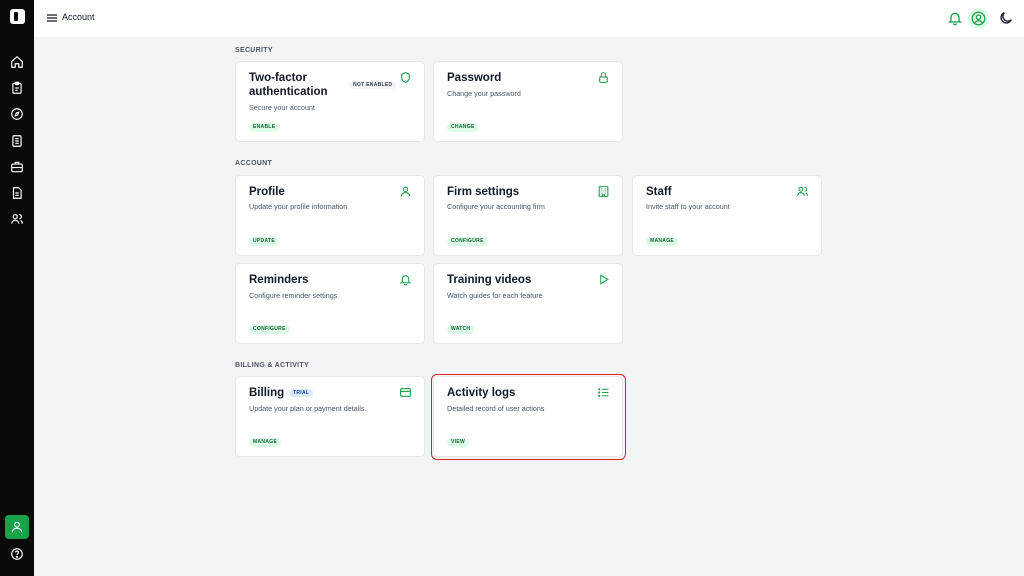 The width and height of the screenshot is (1024, 576). What do you see at coordinates (293, 295) in the screenshot?
I see `card-description: Configure reminder settings` at bounding box center [293, 295].